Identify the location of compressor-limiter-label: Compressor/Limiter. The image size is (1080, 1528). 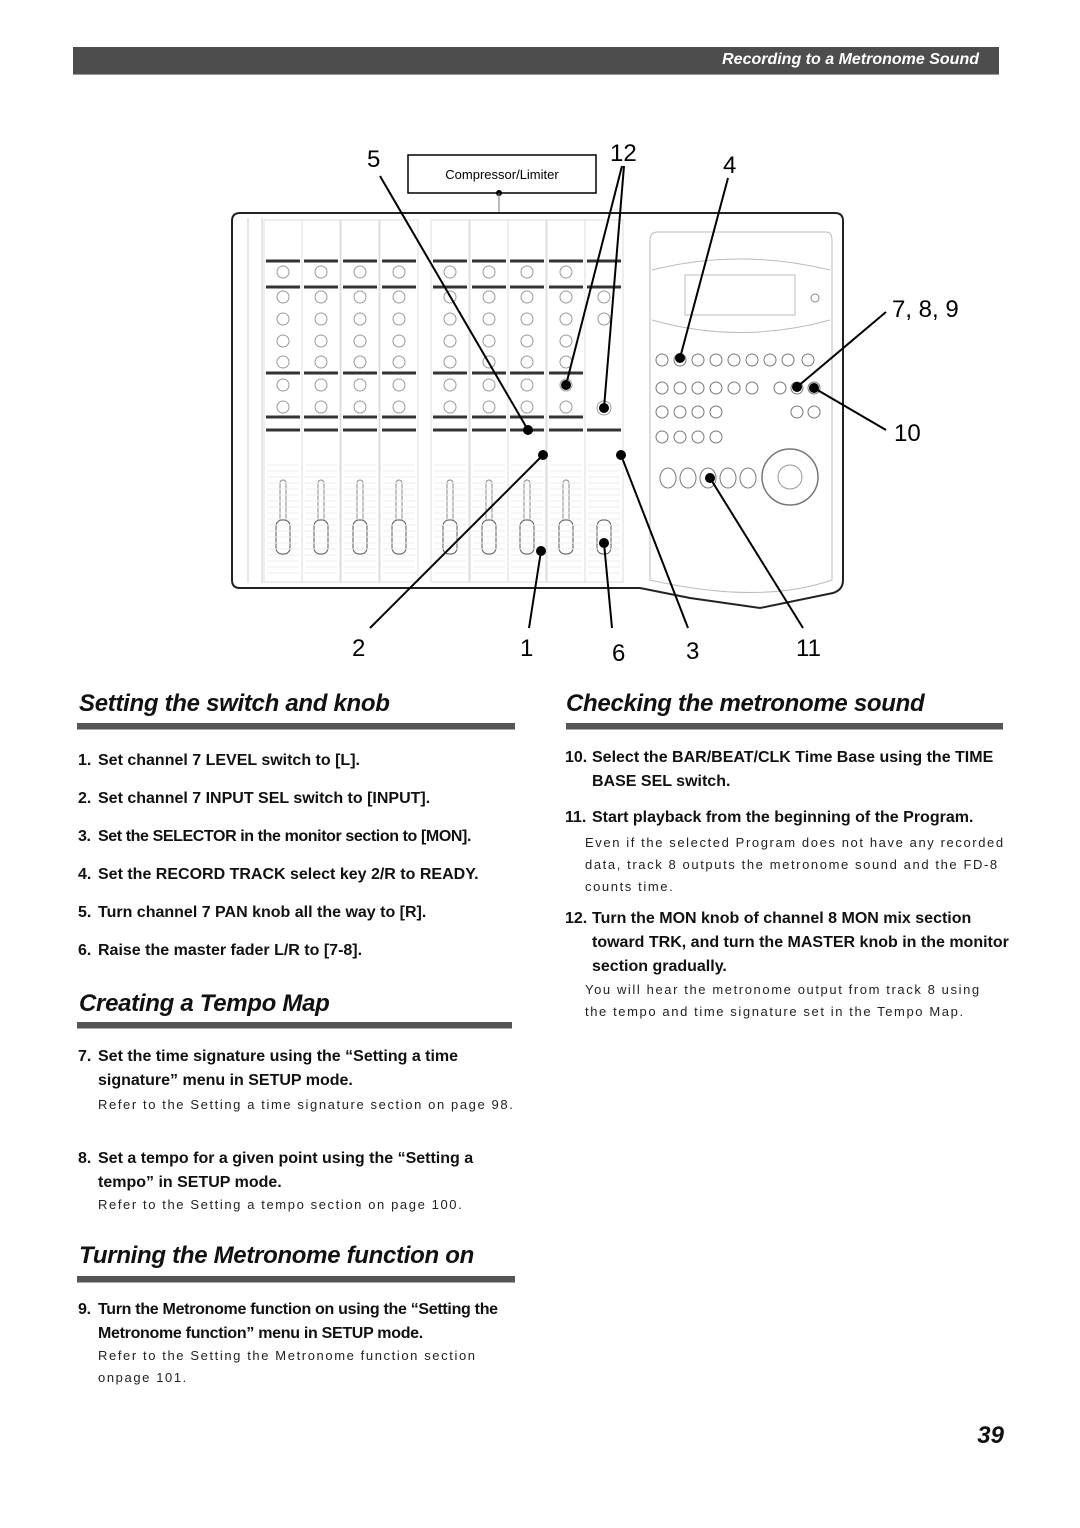
(502, 174).